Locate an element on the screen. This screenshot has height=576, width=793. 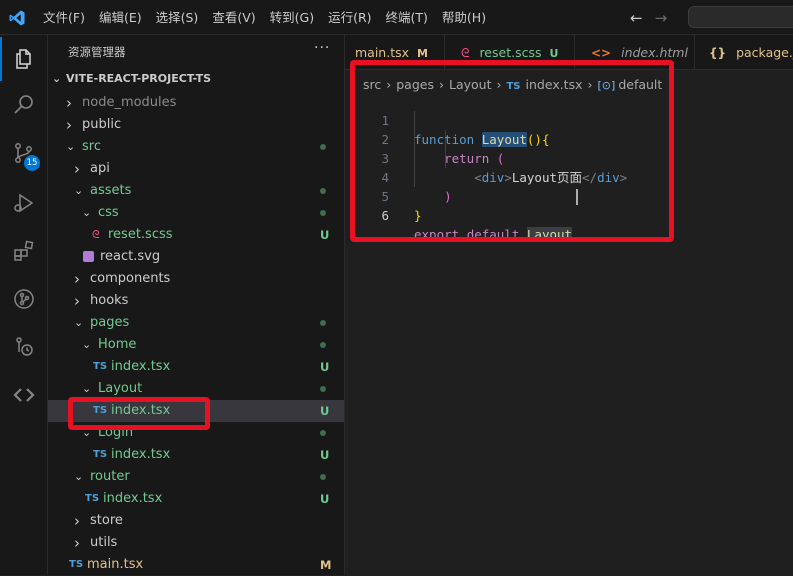
search-activity-button is located at coordinates (24, 105).